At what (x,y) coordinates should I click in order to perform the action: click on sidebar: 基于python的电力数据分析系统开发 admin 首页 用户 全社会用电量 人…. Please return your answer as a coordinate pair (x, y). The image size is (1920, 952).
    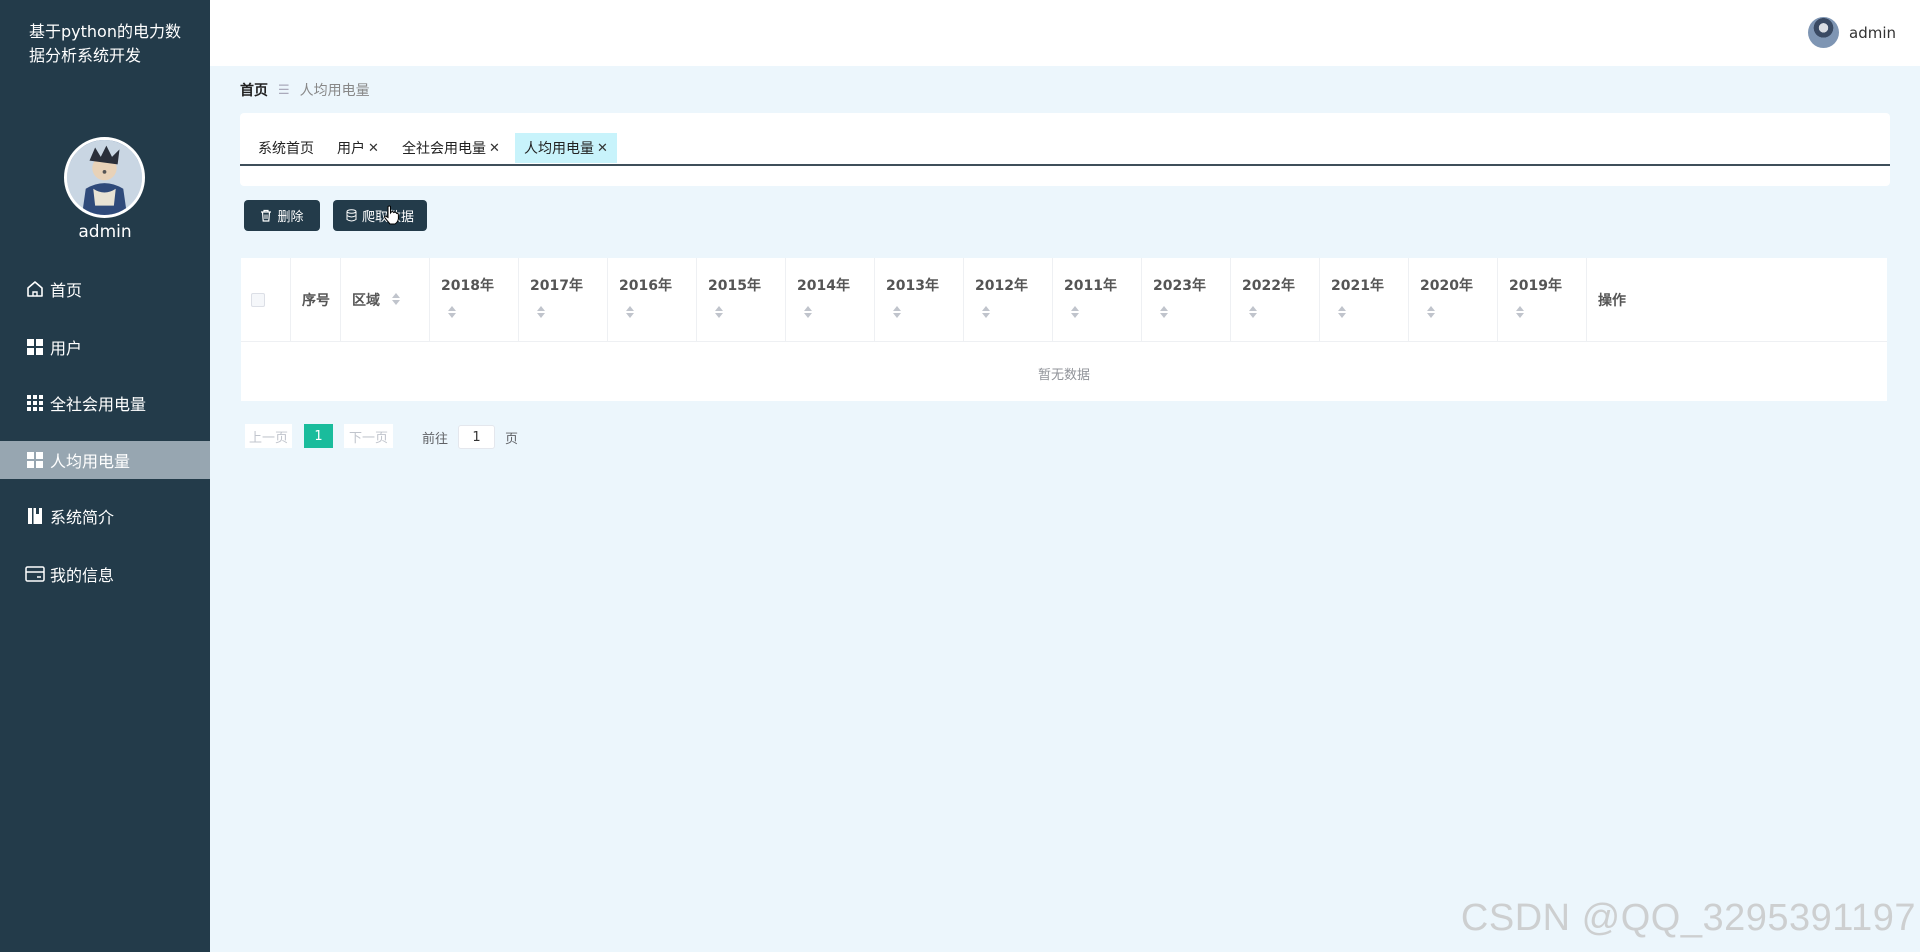
    Looking at the image, I should click on (105, 476).